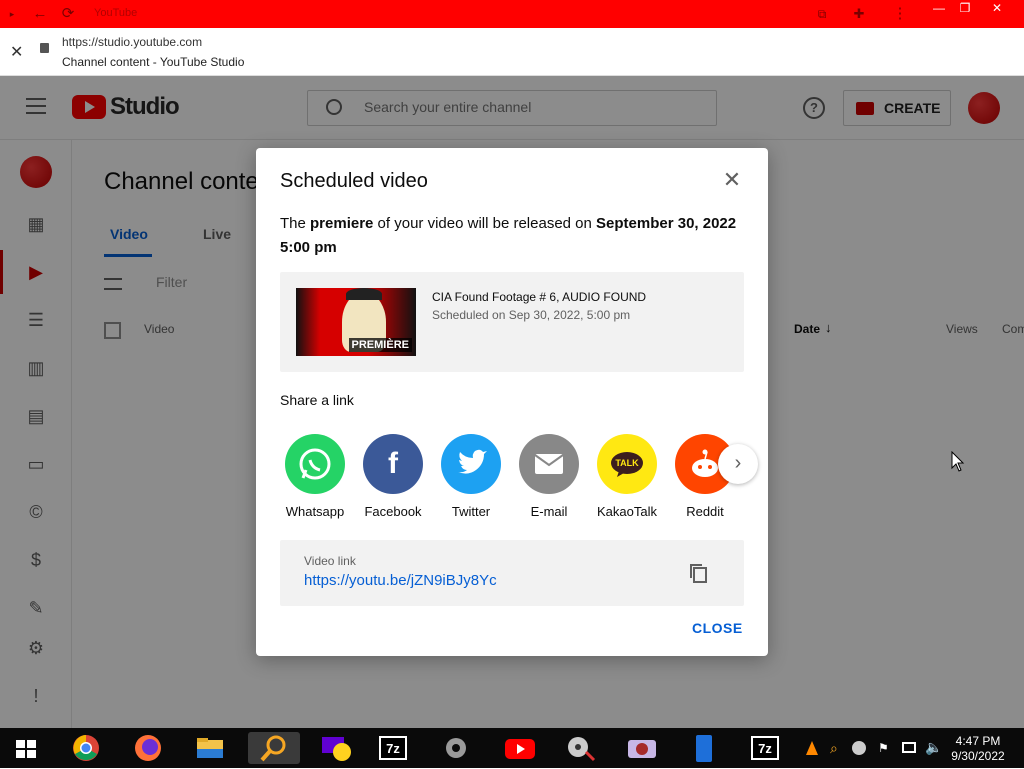 The width and height of the screenshot is (1024, 769). What do you see at coordinates (295, 223) in the screenshot?
I see `desc-prefix: The` at bounding box center [295, 223].